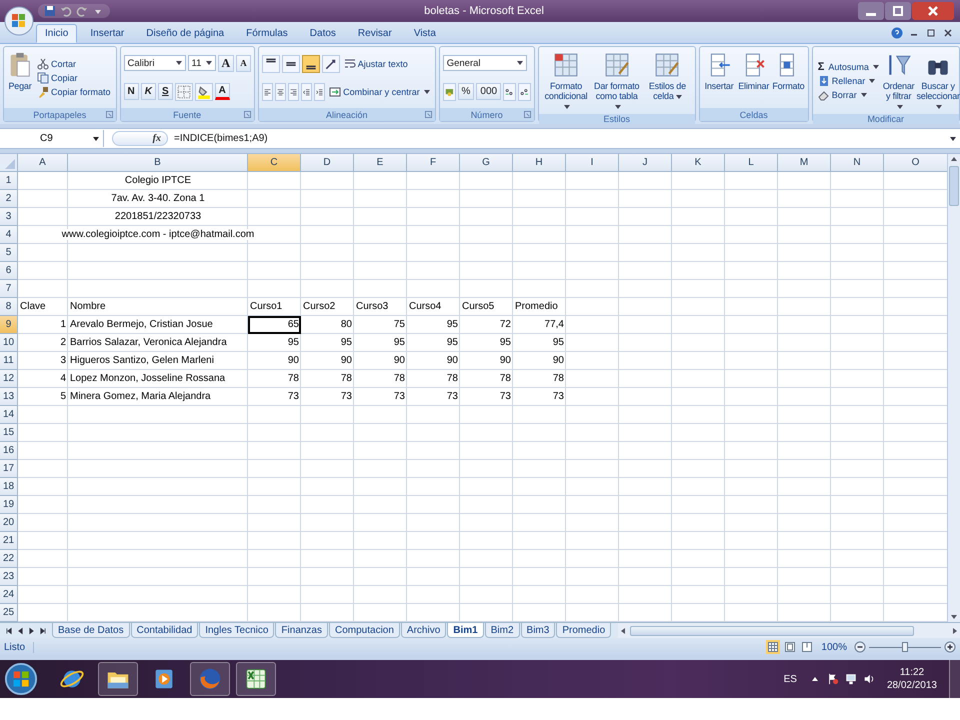 The image size is (960, 720). I want to click on flag-icon, so click(832, 679).